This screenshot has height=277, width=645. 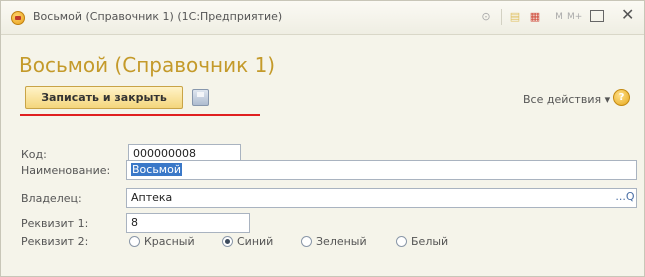 I want to click on owner-label: Владелец:, so click(x=51, y=198).